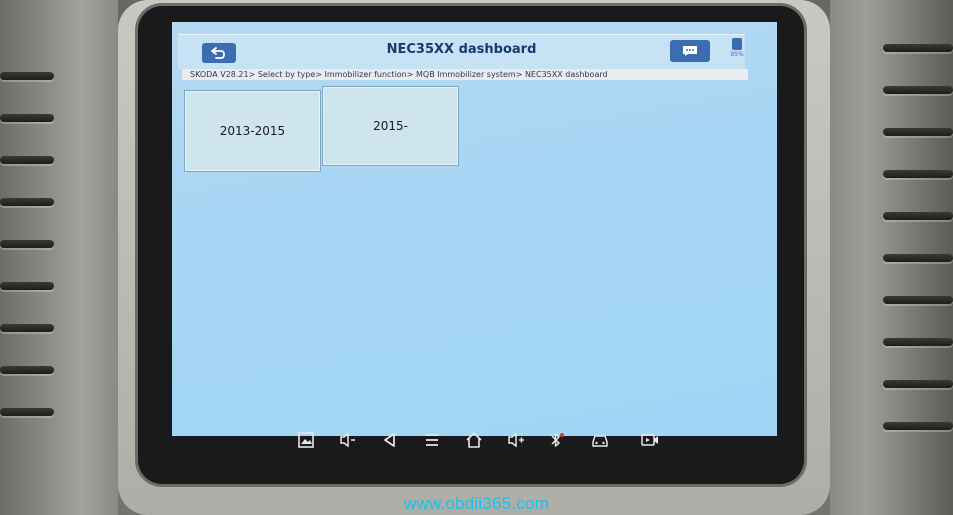  I want to click on chat-bubble-icon, so click(690, 51).